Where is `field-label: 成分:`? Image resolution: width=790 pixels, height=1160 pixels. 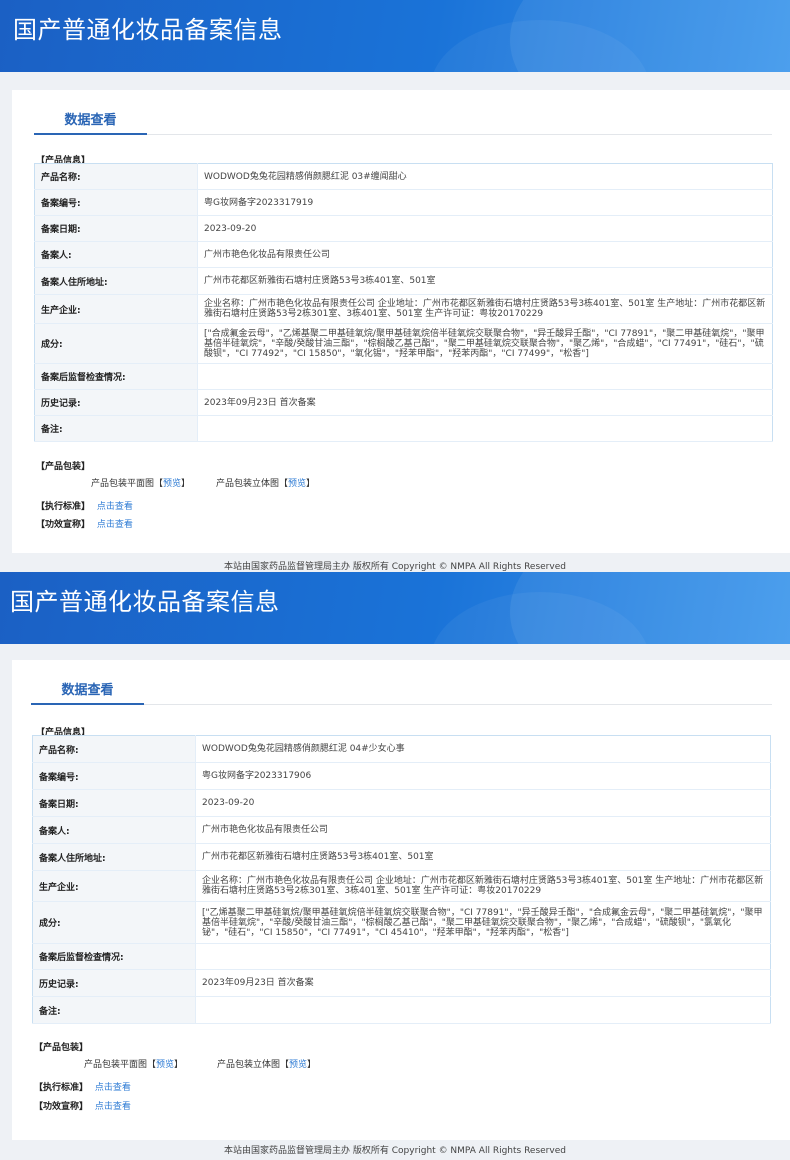
field-label: 成分: is located at coordinates (116, 343).